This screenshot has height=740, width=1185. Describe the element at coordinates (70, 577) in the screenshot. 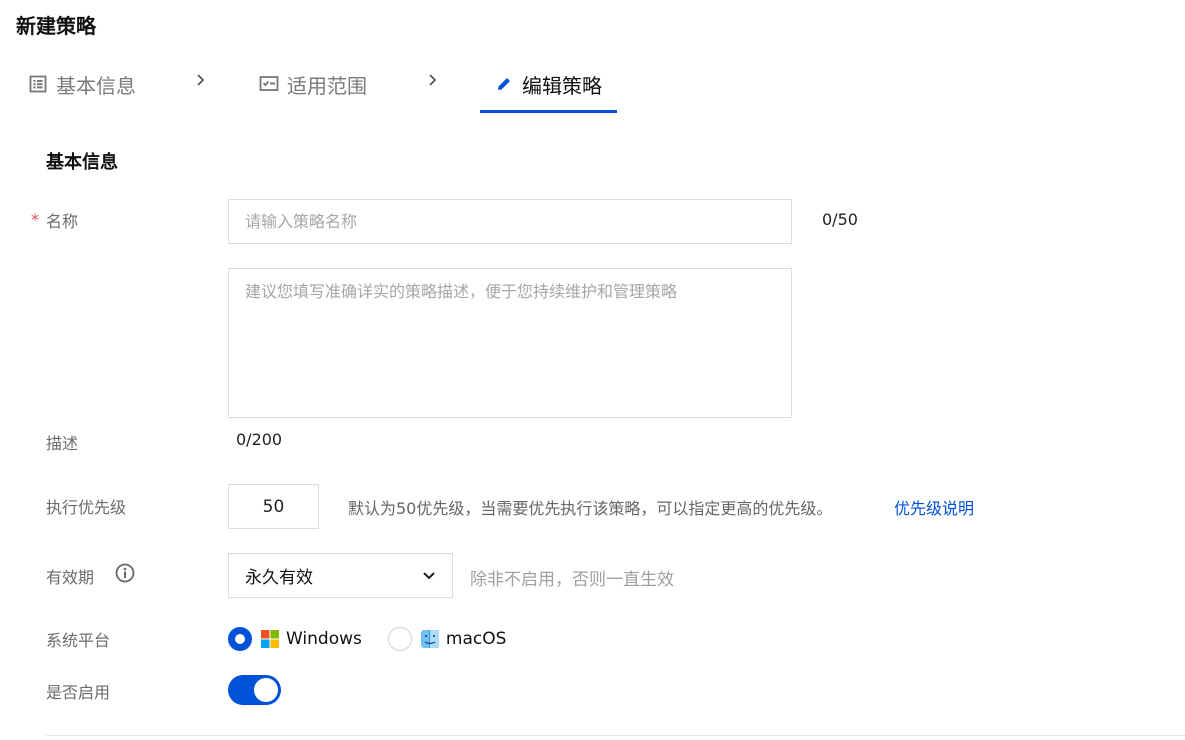

I see `validity-label: 有效期` at that location.